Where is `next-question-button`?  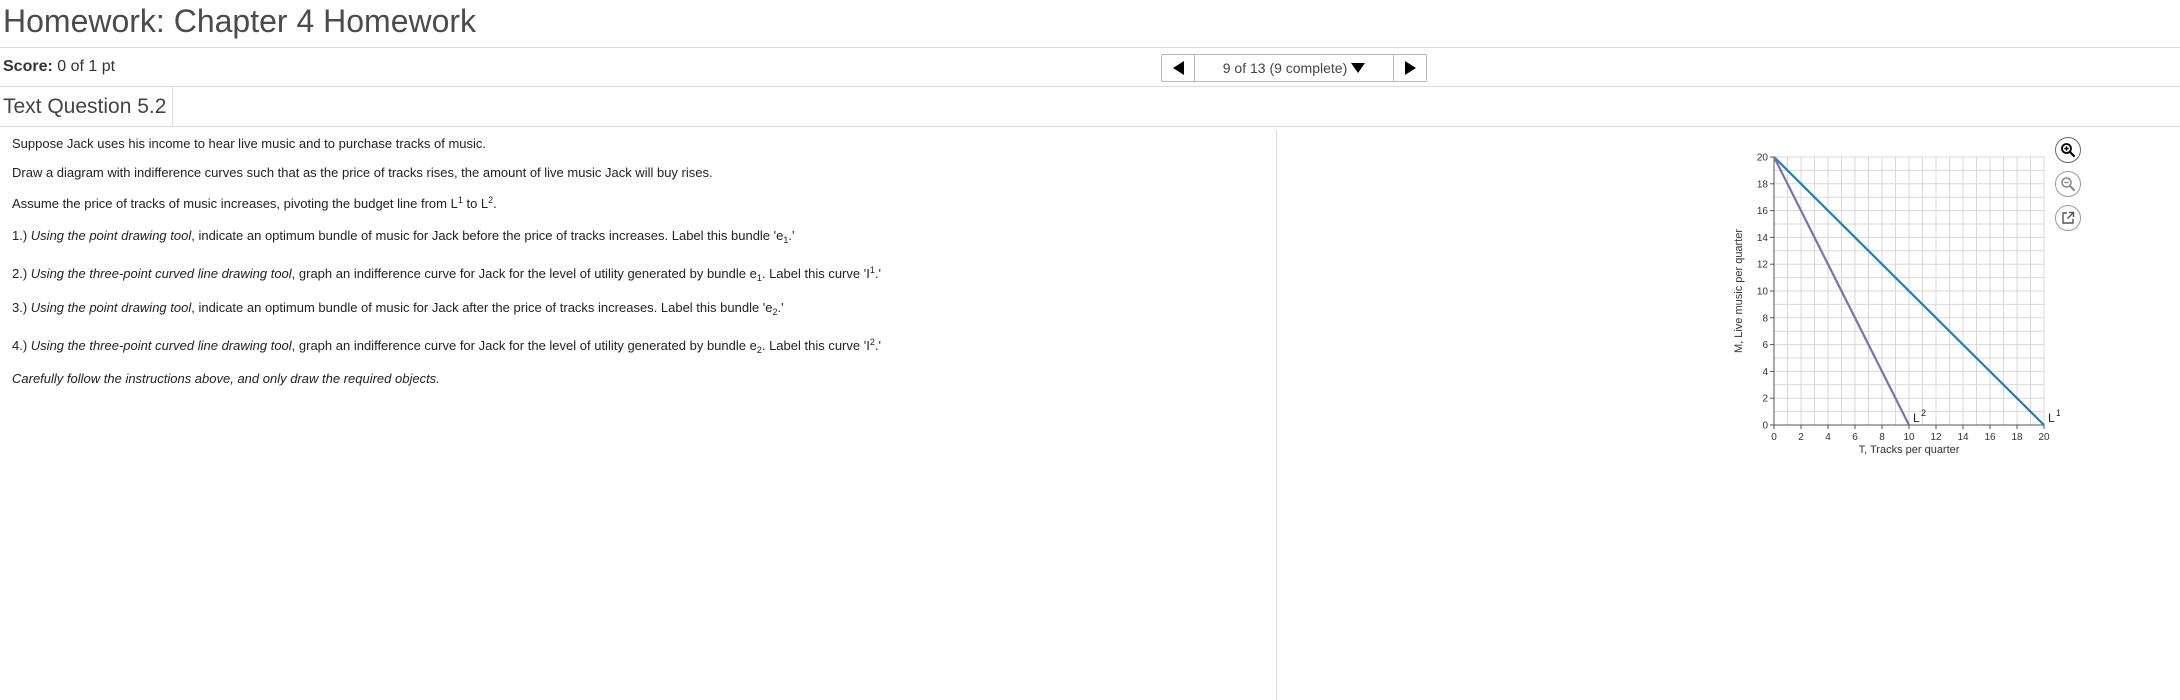
next-question-button is located at coordinates (1410, 68).